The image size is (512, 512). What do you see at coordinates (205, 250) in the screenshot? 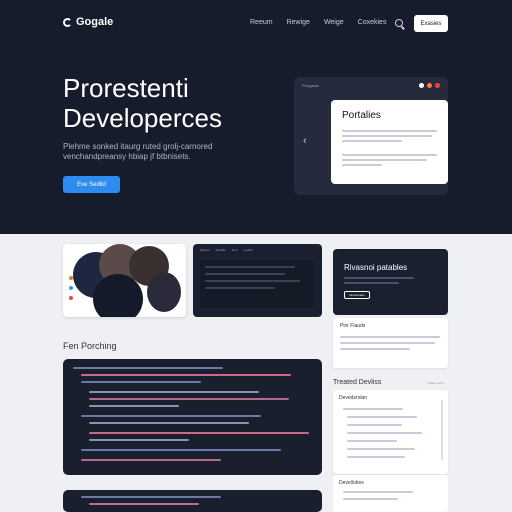
I see `panel-tab: Mescof` at bounding box center [205, 250].